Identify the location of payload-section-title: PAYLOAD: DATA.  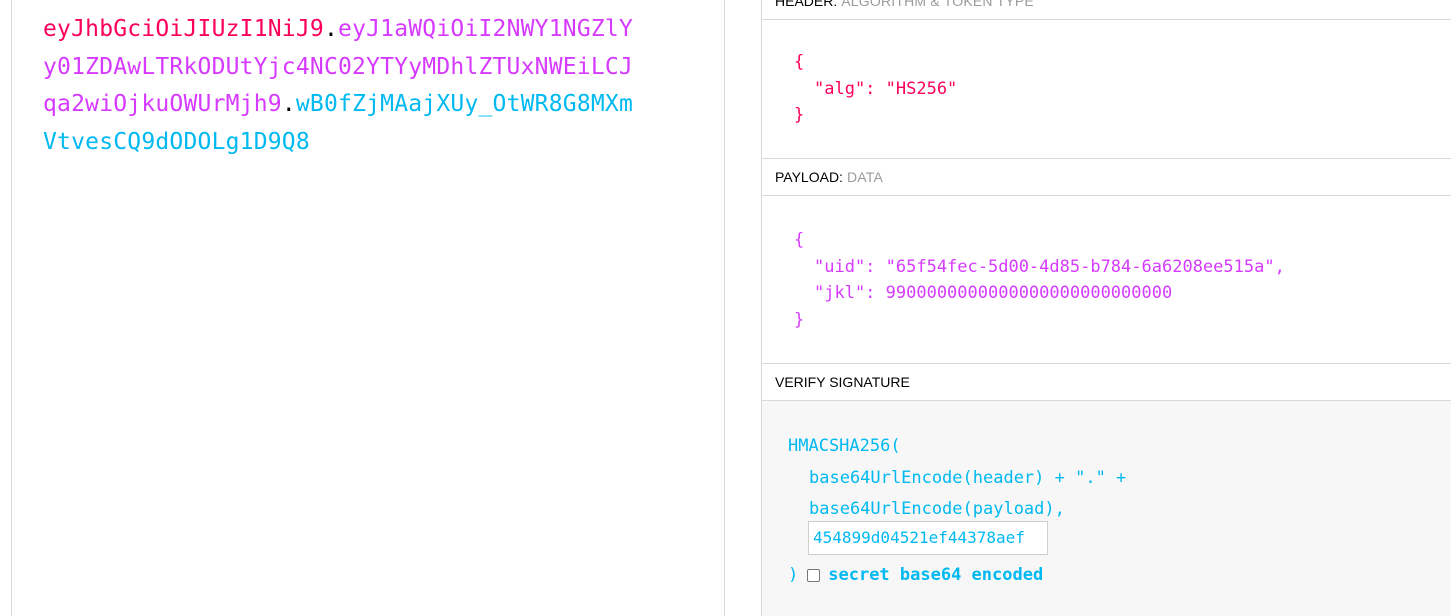
(1106, 177).